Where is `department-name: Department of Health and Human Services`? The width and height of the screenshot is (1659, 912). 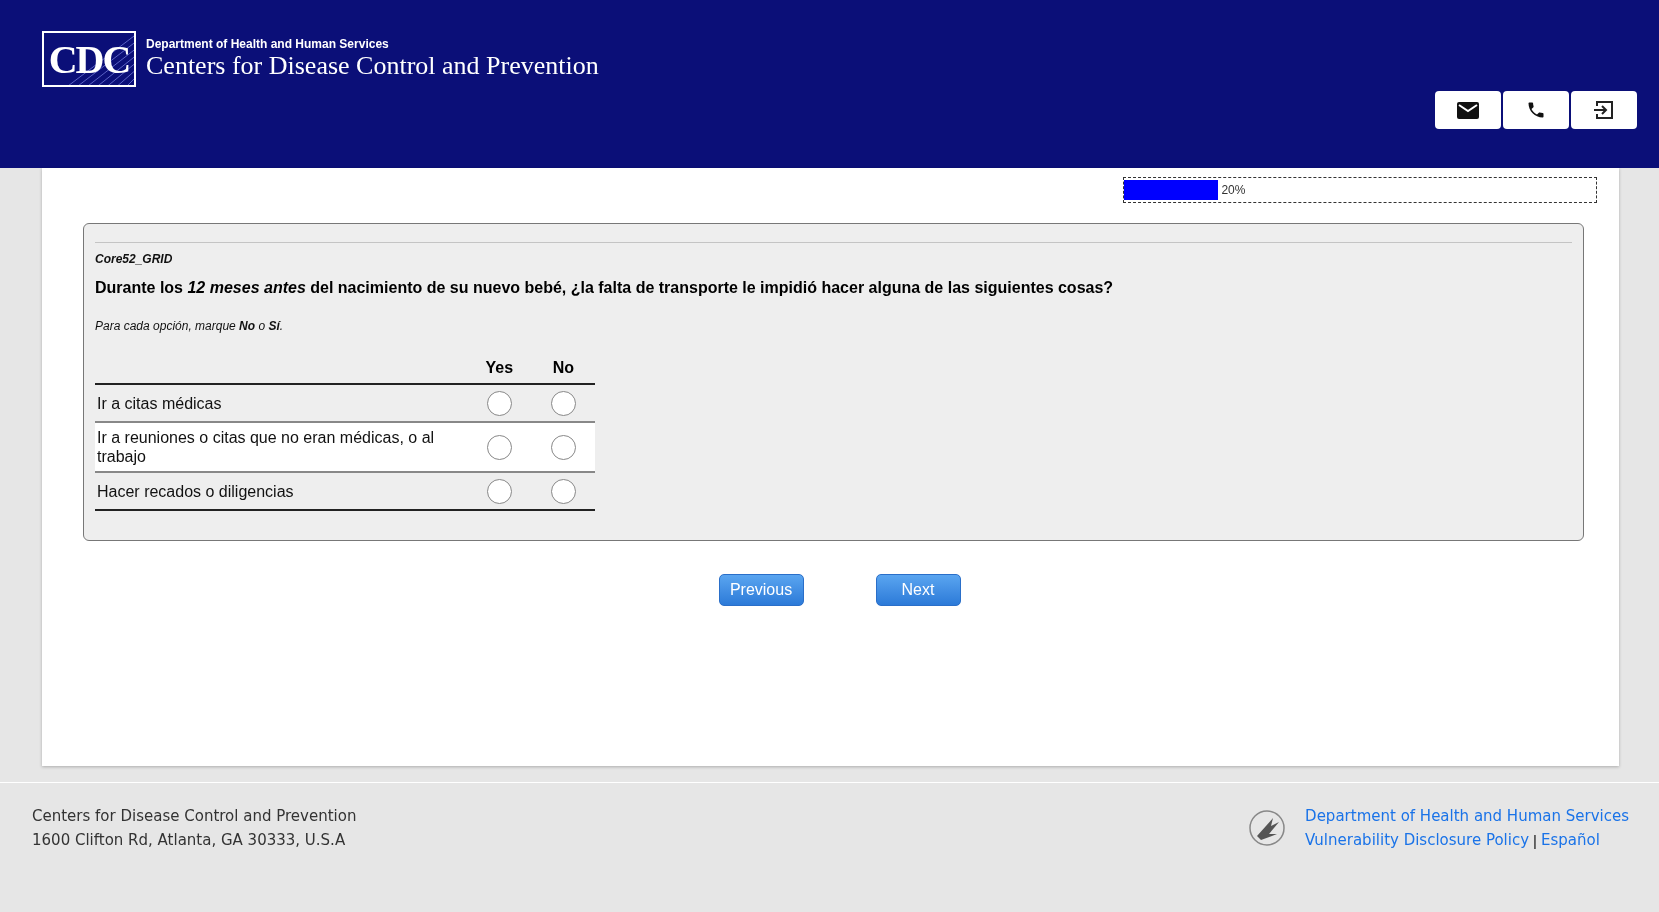 department-name: Department of Health and Human Services is located at coordinates (268, 44).